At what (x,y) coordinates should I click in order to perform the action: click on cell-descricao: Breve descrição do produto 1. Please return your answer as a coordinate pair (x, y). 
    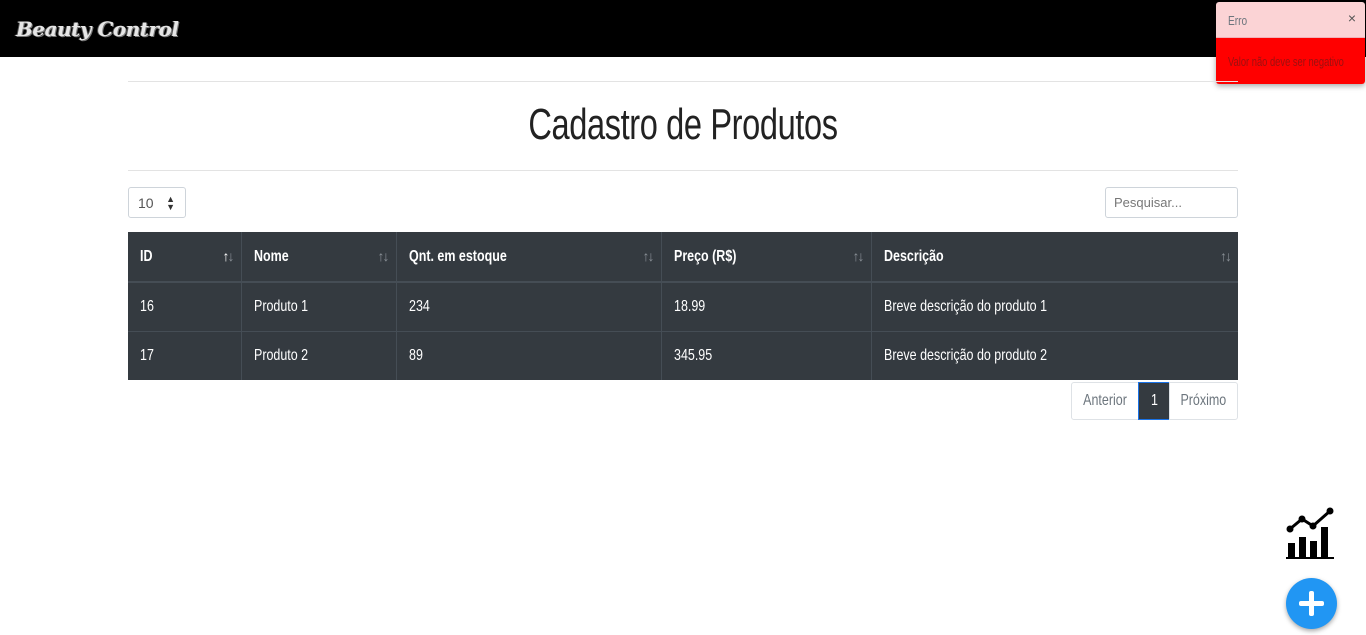
    Looking at the image, I should click on (1054, 306).